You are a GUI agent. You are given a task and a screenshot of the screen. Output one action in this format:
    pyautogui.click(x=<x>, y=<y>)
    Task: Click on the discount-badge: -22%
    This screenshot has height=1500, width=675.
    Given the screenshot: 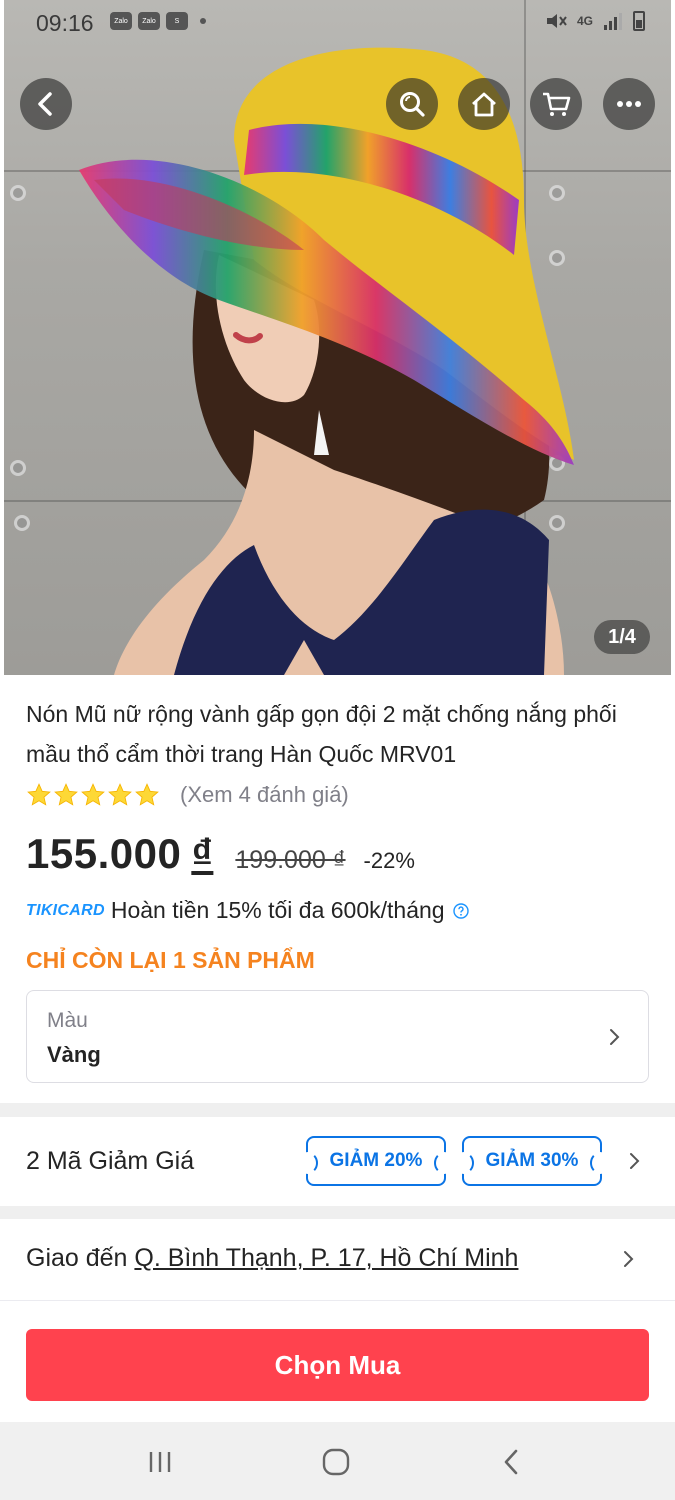 What is the action you would take?
    pyautogui.click(x=389, y=860)
    